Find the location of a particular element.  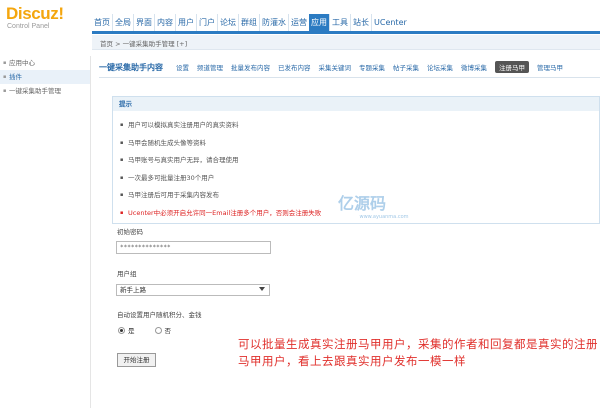

sub-tab: 管理马甲 is located at coordinates (550, 67).